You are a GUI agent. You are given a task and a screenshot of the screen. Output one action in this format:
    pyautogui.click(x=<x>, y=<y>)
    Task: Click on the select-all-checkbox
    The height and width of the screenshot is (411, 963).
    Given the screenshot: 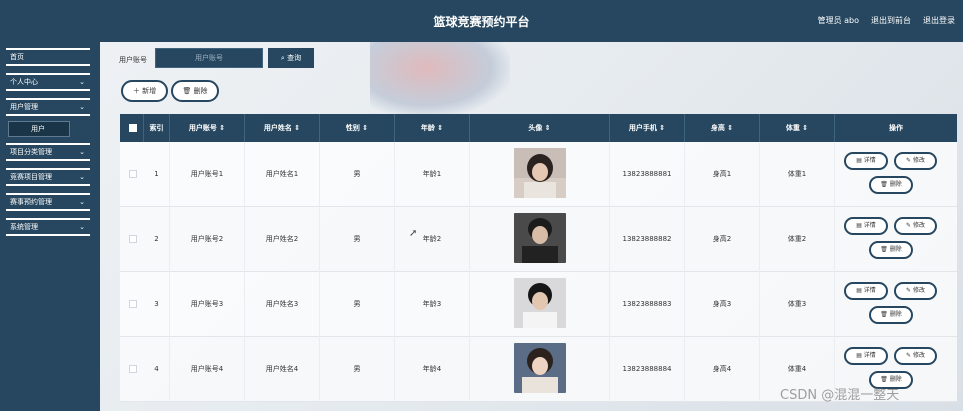 What is the action you would take?
    pyautogui.click(x=133, y=128)
    